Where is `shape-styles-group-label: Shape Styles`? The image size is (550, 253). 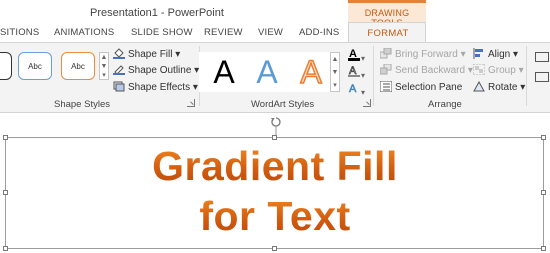 shape-styles-group-label: Shape Styles is located at coordinates (82, 104).